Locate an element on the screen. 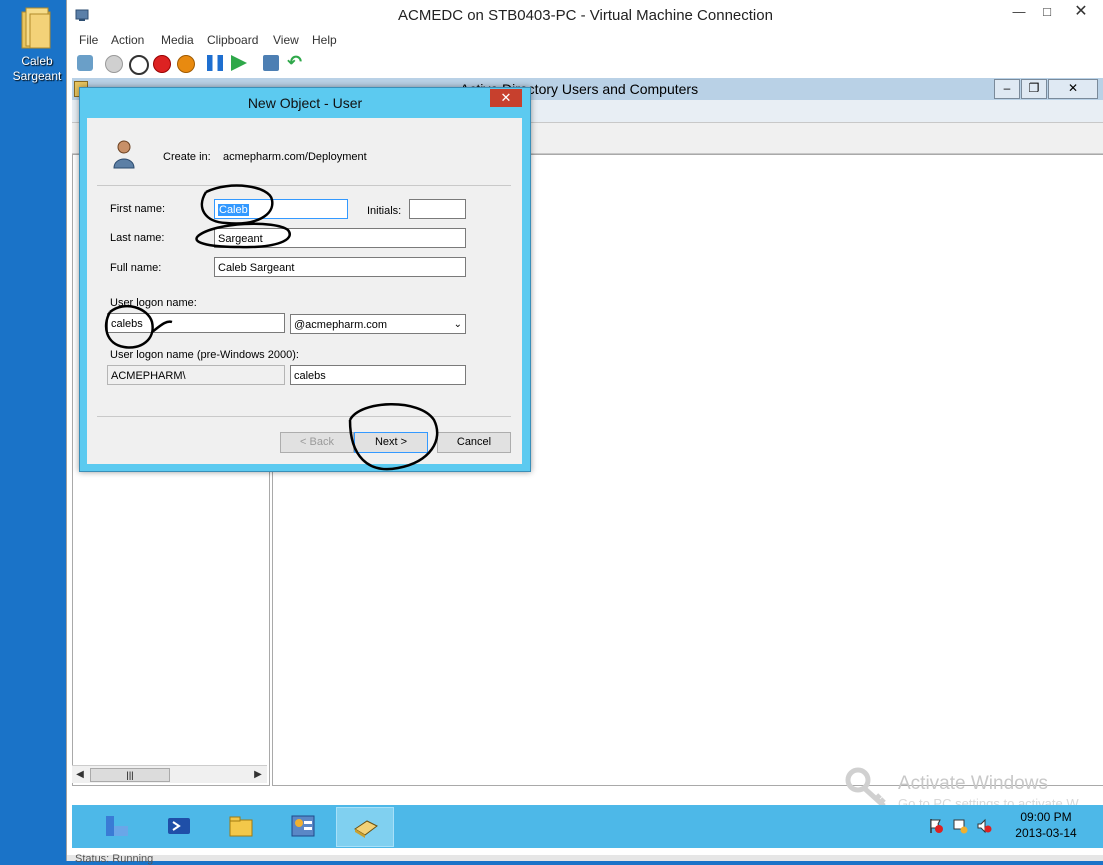 Image resolution: width=1103 pixels, height=865 pixels. ctrl-alt-del-icon is located at coordinates (85, 63).